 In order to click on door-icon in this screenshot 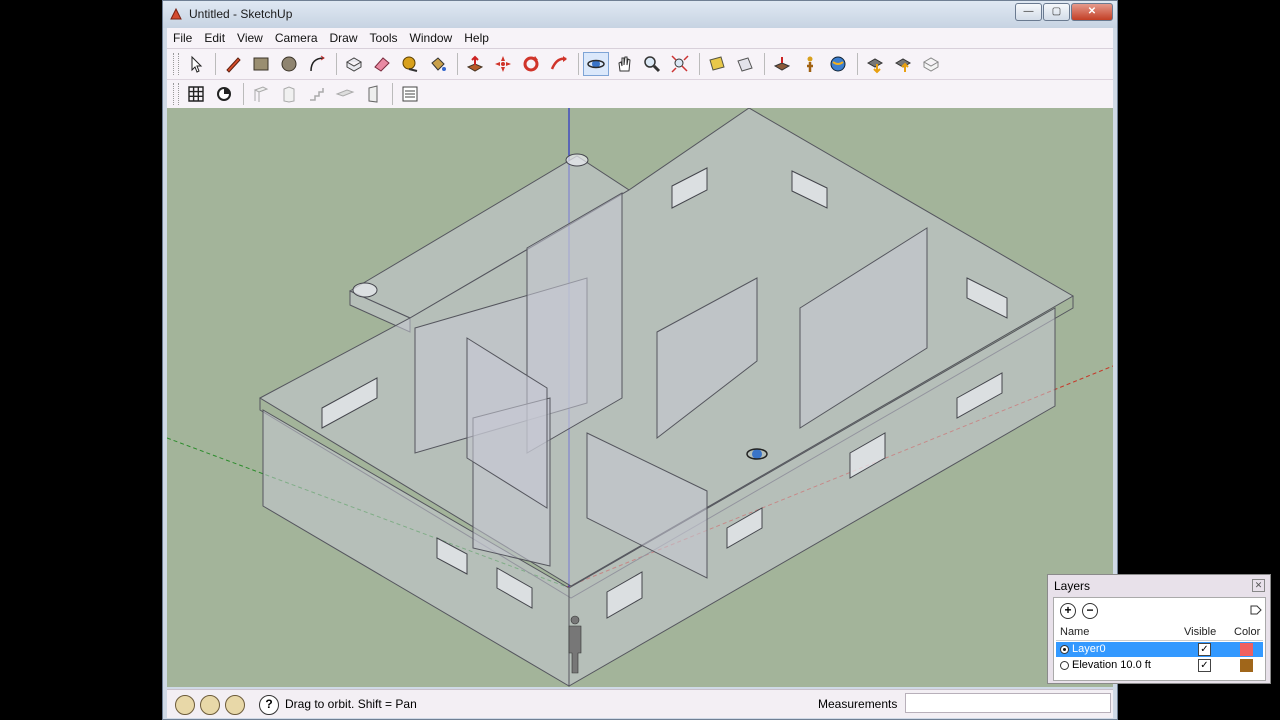, I will do `click(373, 94)`.